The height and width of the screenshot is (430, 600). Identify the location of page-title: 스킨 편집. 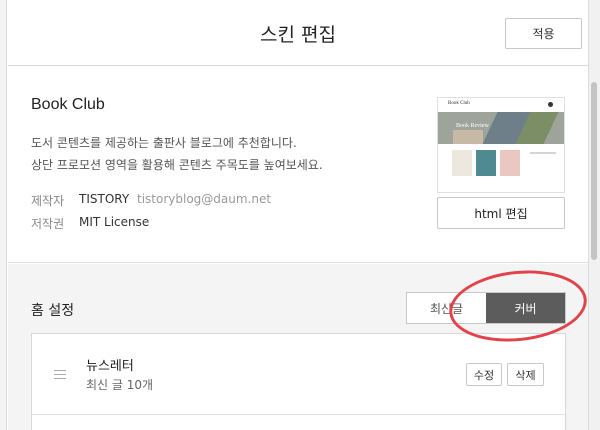
(298, 35).